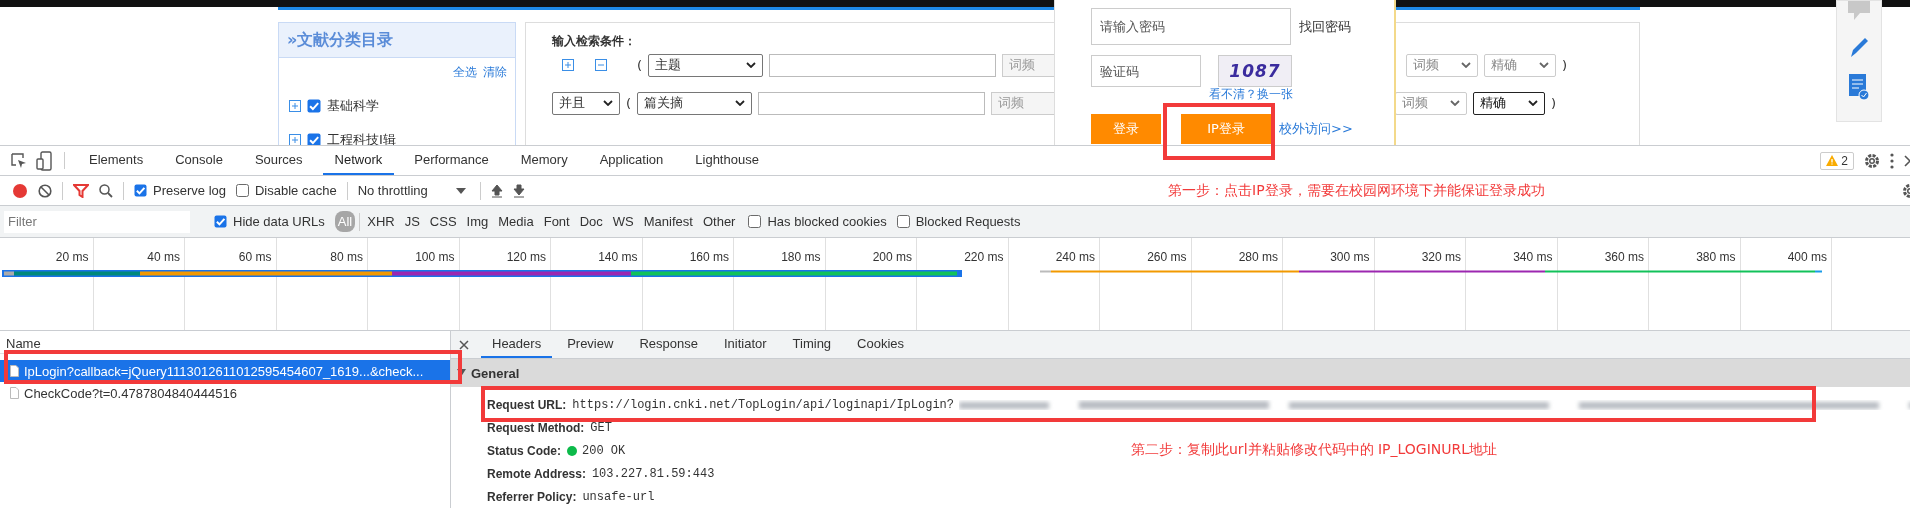 The image size is (1910, 508). Describe the element at coordinates (279, 221) in the screenshot. I see `checkbox-label: Hide data URLs` at that location.